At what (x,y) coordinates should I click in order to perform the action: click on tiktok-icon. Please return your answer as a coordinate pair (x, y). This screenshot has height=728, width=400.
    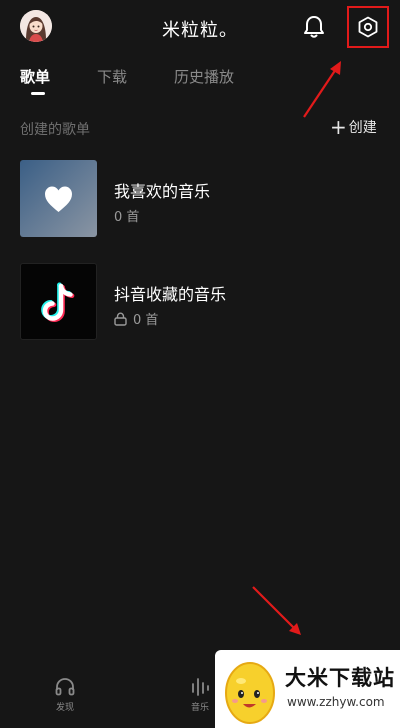
    Looking at the image, I should click on (58, 302).